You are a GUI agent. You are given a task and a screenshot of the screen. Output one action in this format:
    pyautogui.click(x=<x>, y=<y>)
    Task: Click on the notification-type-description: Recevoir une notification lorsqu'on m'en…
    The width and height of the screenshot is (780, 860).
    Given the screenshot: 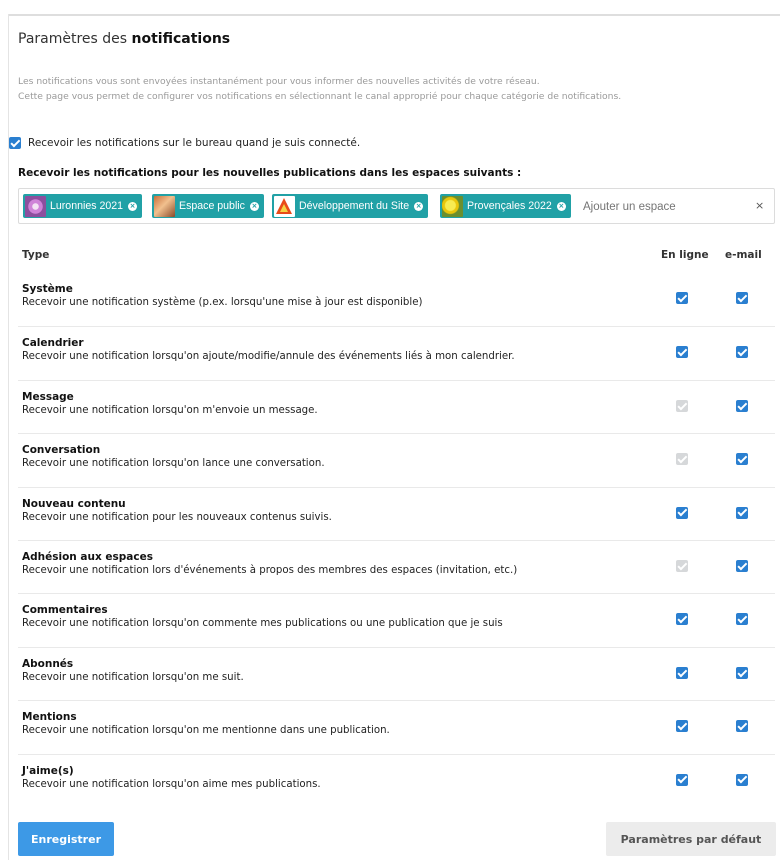 What is the action you would take?
    pyautogui.click(x=170, y=410)
    